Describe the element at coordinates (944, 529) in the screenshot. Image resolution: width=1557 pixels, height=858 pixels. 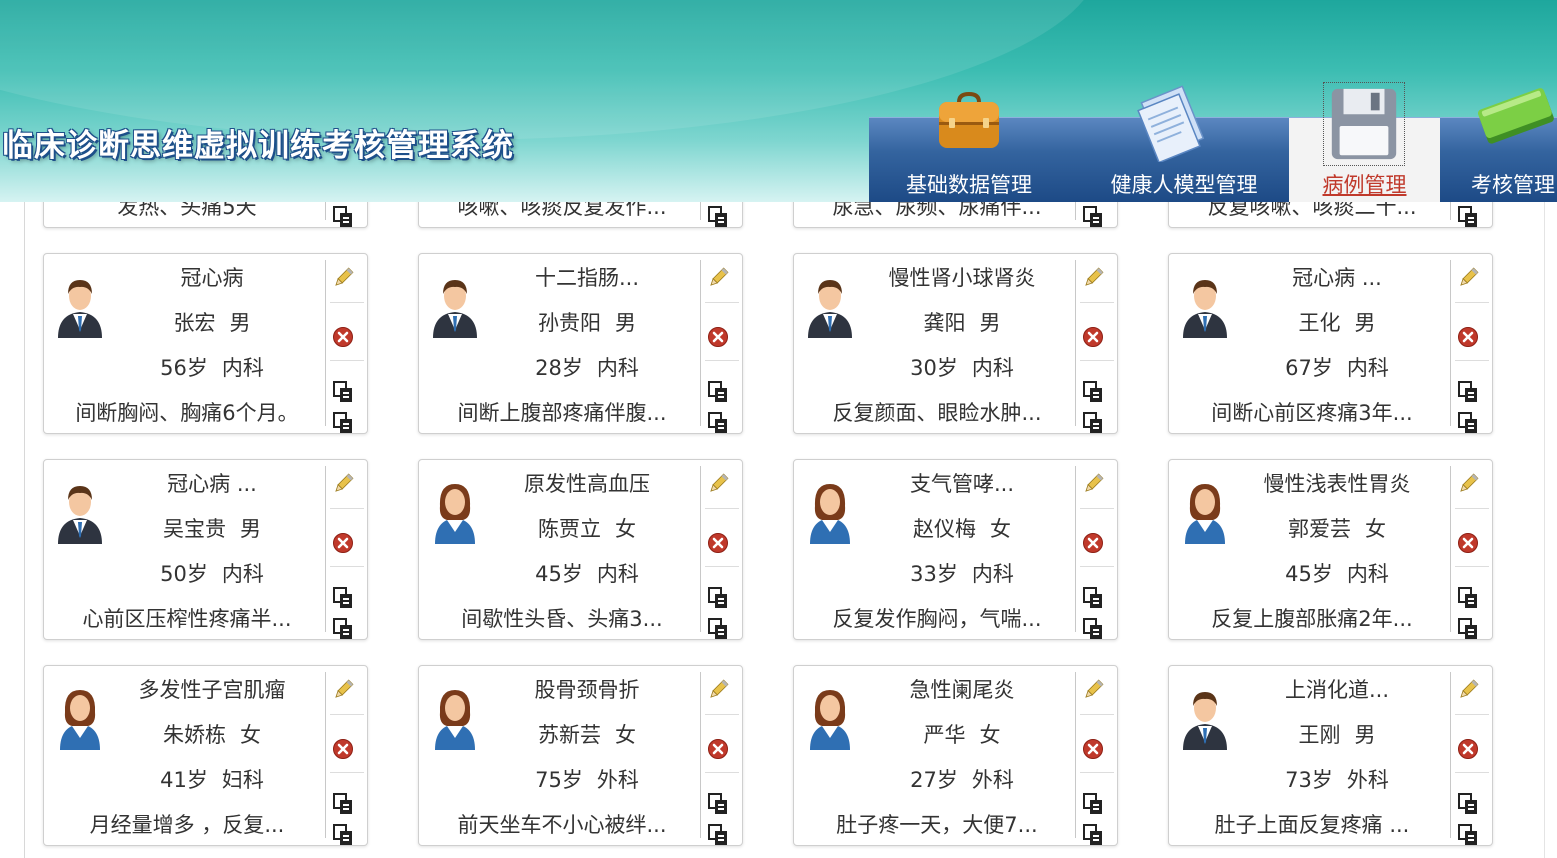
I see `patient-name: 赵仪梅` at that location.